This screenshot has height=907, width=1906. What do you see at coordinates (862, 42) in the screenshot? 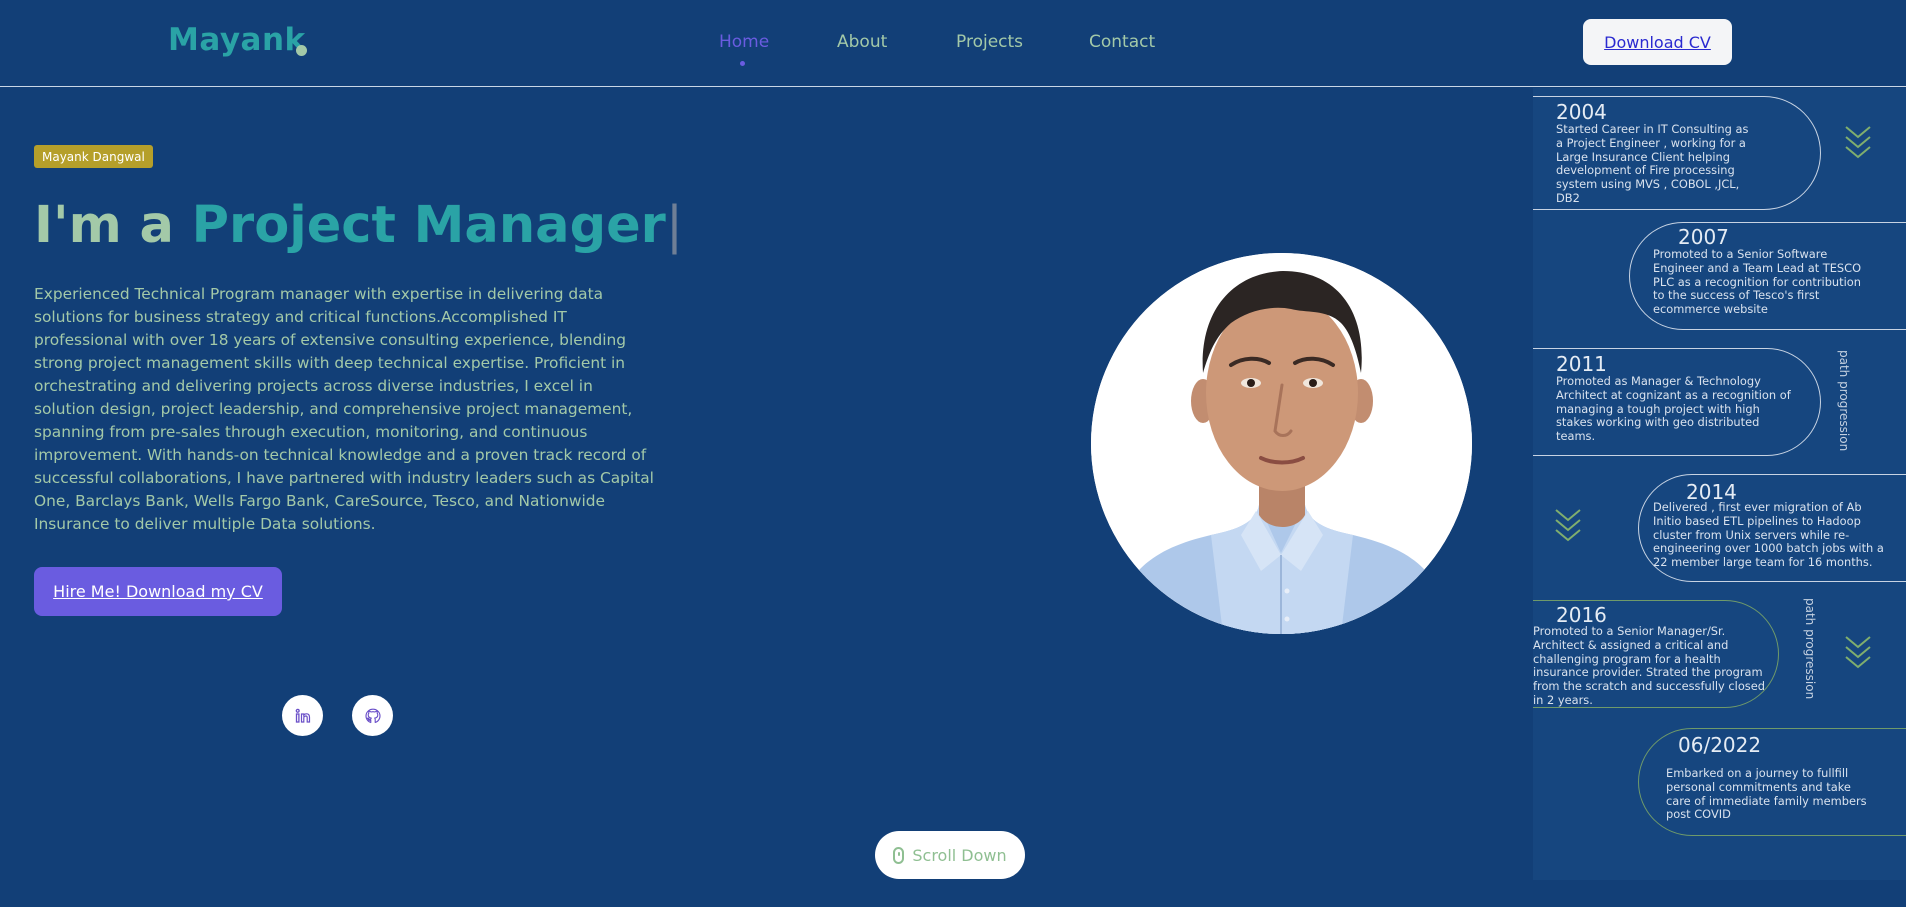
I see `nav-about: About` at bounding box center [862, 42].